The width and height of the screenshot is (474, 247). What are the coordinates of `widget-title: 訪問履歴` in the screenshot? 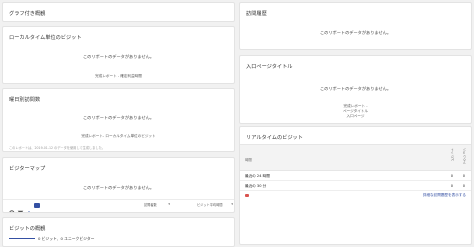 It's located at (256, 13).